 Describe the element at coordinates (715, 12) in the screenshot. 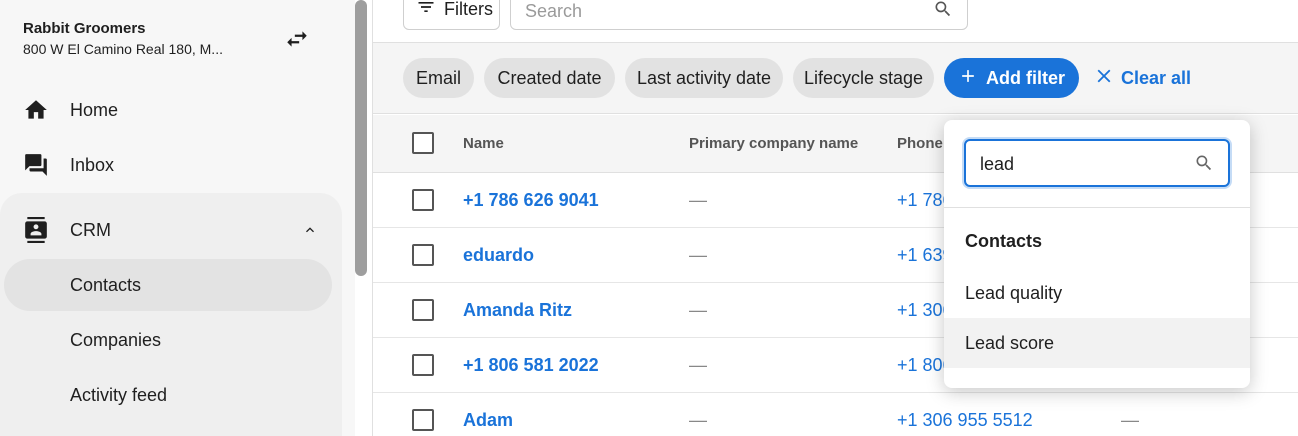

I see `search-input` at that location.